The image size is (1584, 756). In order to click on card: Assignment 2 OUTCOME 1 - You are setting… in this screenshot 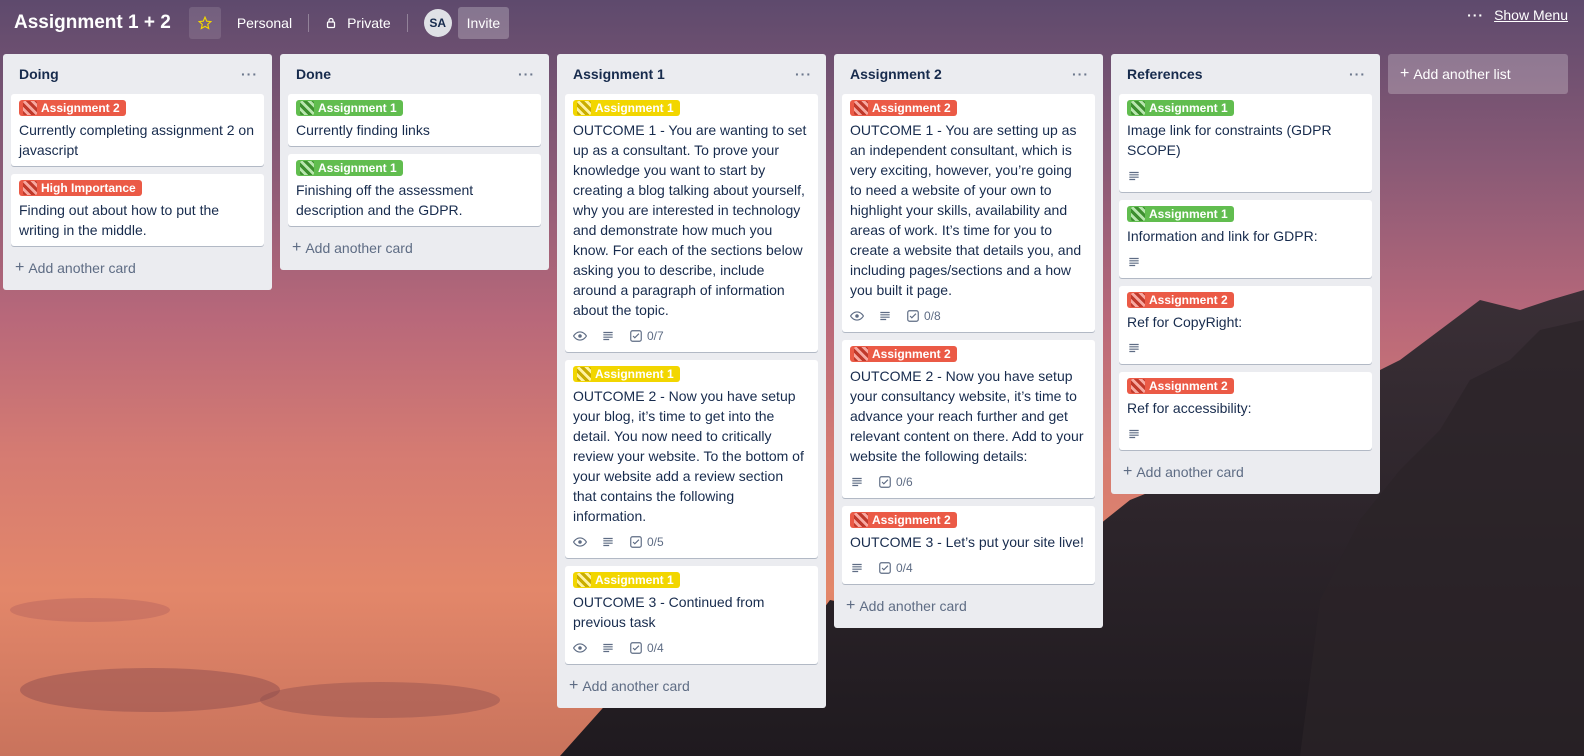, I will do `click(968, 213)`.